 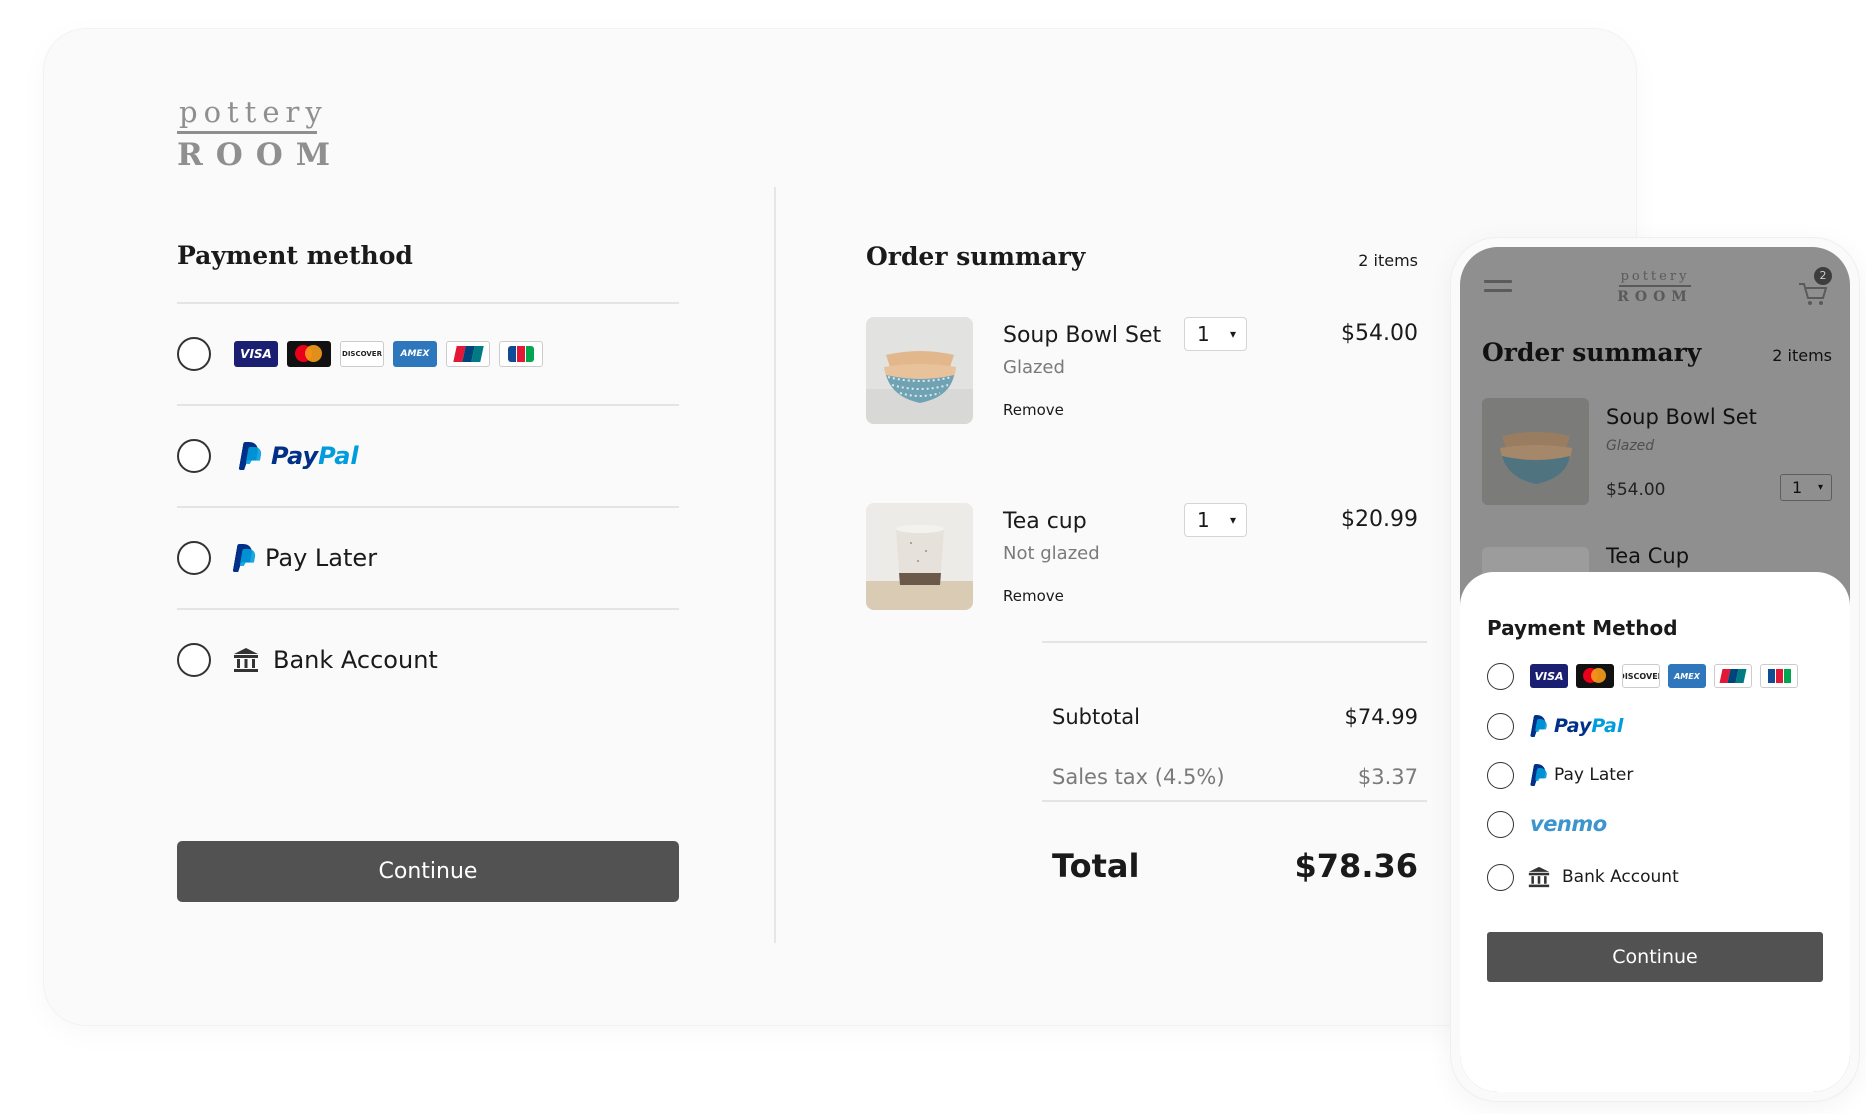 What do you see at coordinates (194, 558) in the screenshot?
I see `radio-pay-later` at bounding box center [194, 558].